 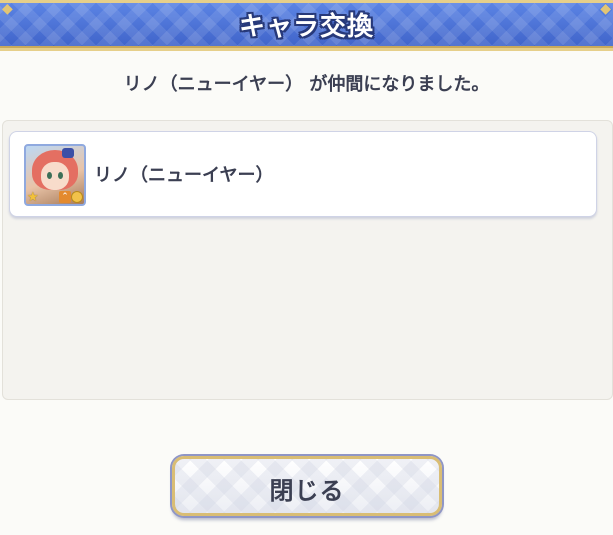 What do you see at coordinates (605, 9) in the screenshot?
I see `corner-ornament-icon: ◆` at bounding box center [605, 9].